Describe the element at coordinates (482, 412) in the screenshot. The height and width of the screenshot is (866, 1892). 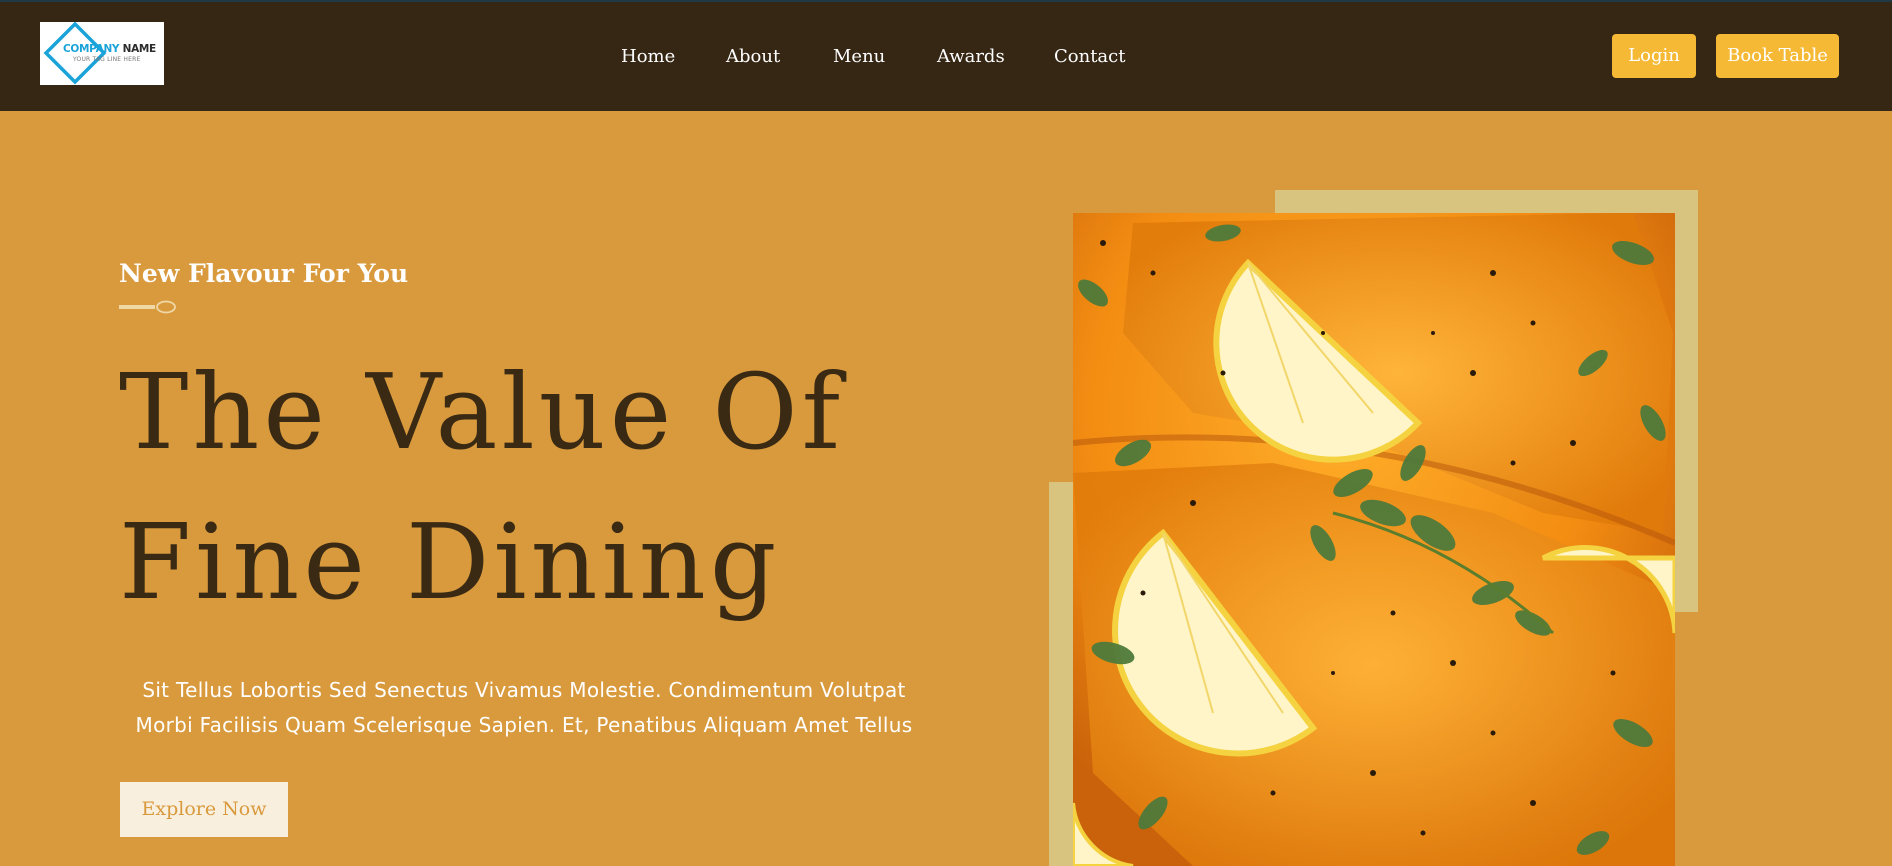
I see `hero-title-line-1: The Value Of` at that location.